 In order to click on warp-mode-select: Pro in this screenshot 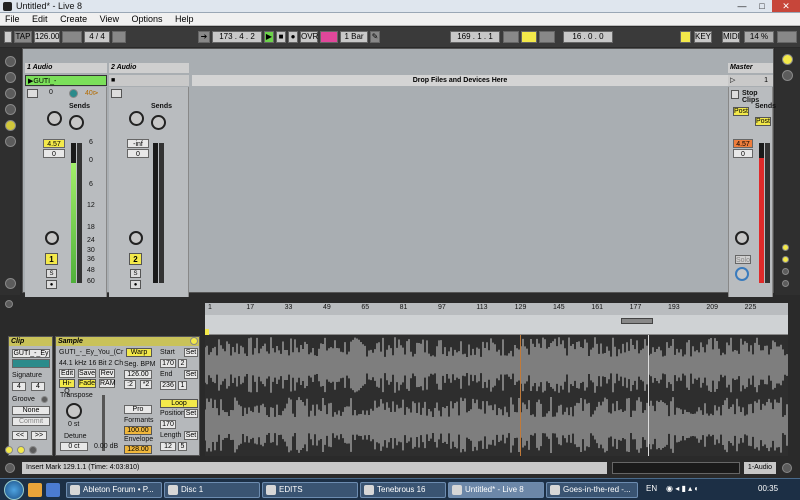, I will do `click(138, 409)`.